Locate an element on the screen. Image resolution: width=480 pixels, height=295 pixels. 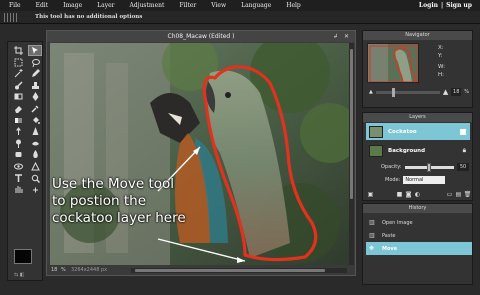
navigator-zoom-unit: % is located at coordinates (466, 92).